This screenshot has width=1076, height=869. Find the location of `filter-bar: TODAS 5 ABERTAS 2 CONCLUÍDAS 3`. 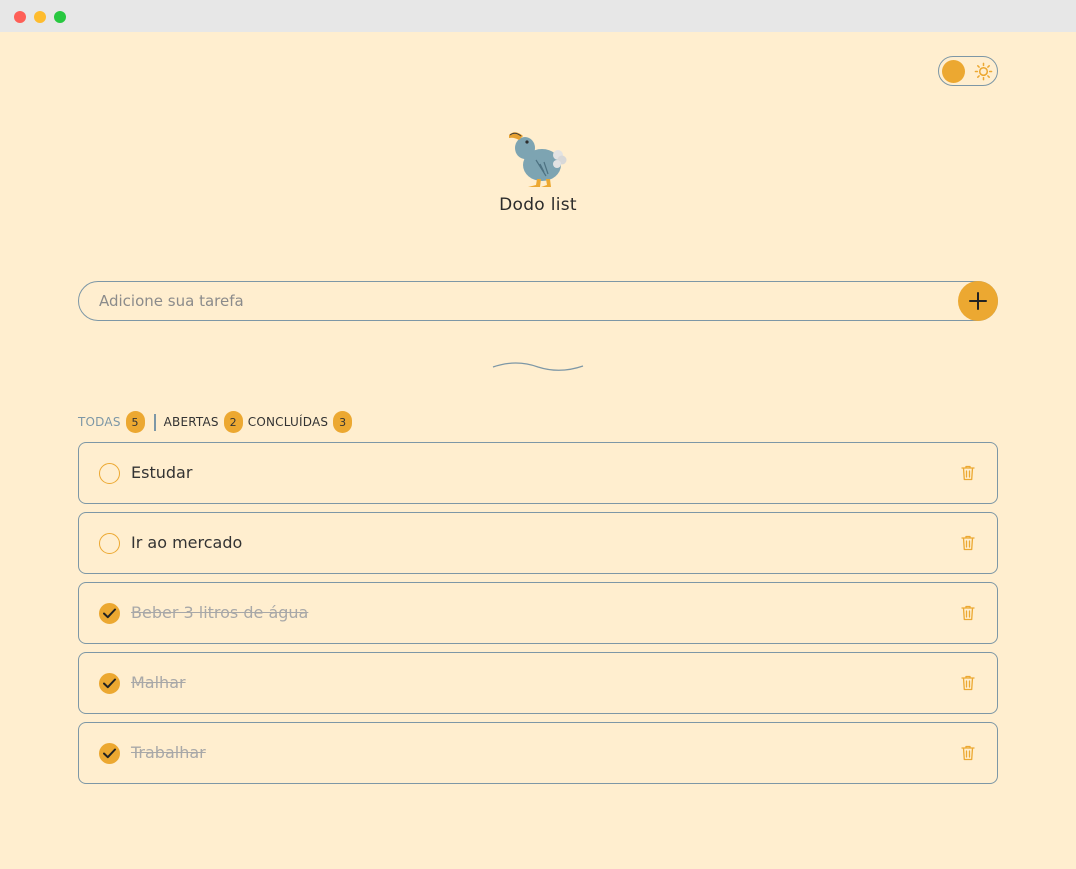

filter-bar: TODAS 5 ABERTAS 2 CONCLUÍDAS 3 is located at coordinates (215, 422).